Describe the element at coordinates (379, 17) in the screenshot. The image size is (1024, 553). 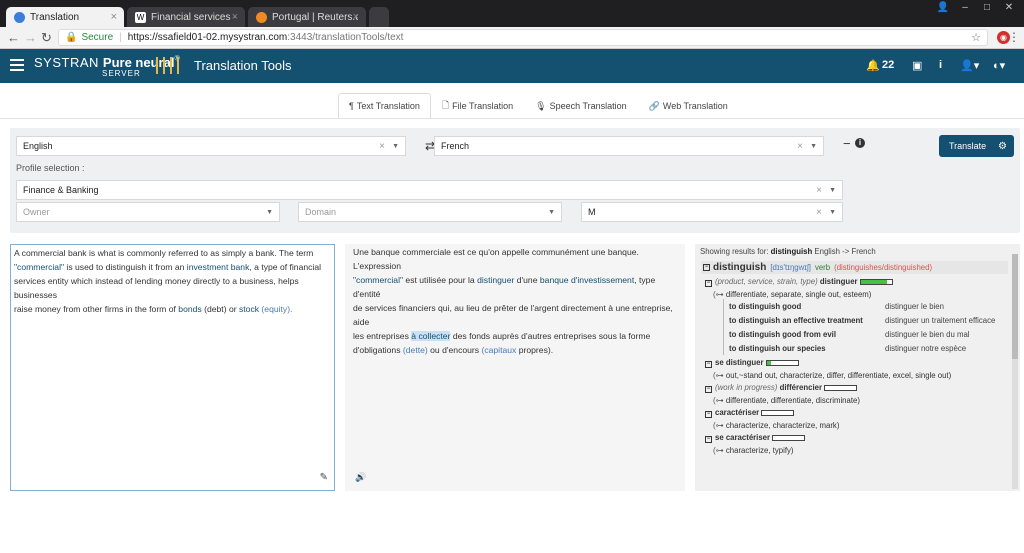
I see `new-tab-button` at that location.